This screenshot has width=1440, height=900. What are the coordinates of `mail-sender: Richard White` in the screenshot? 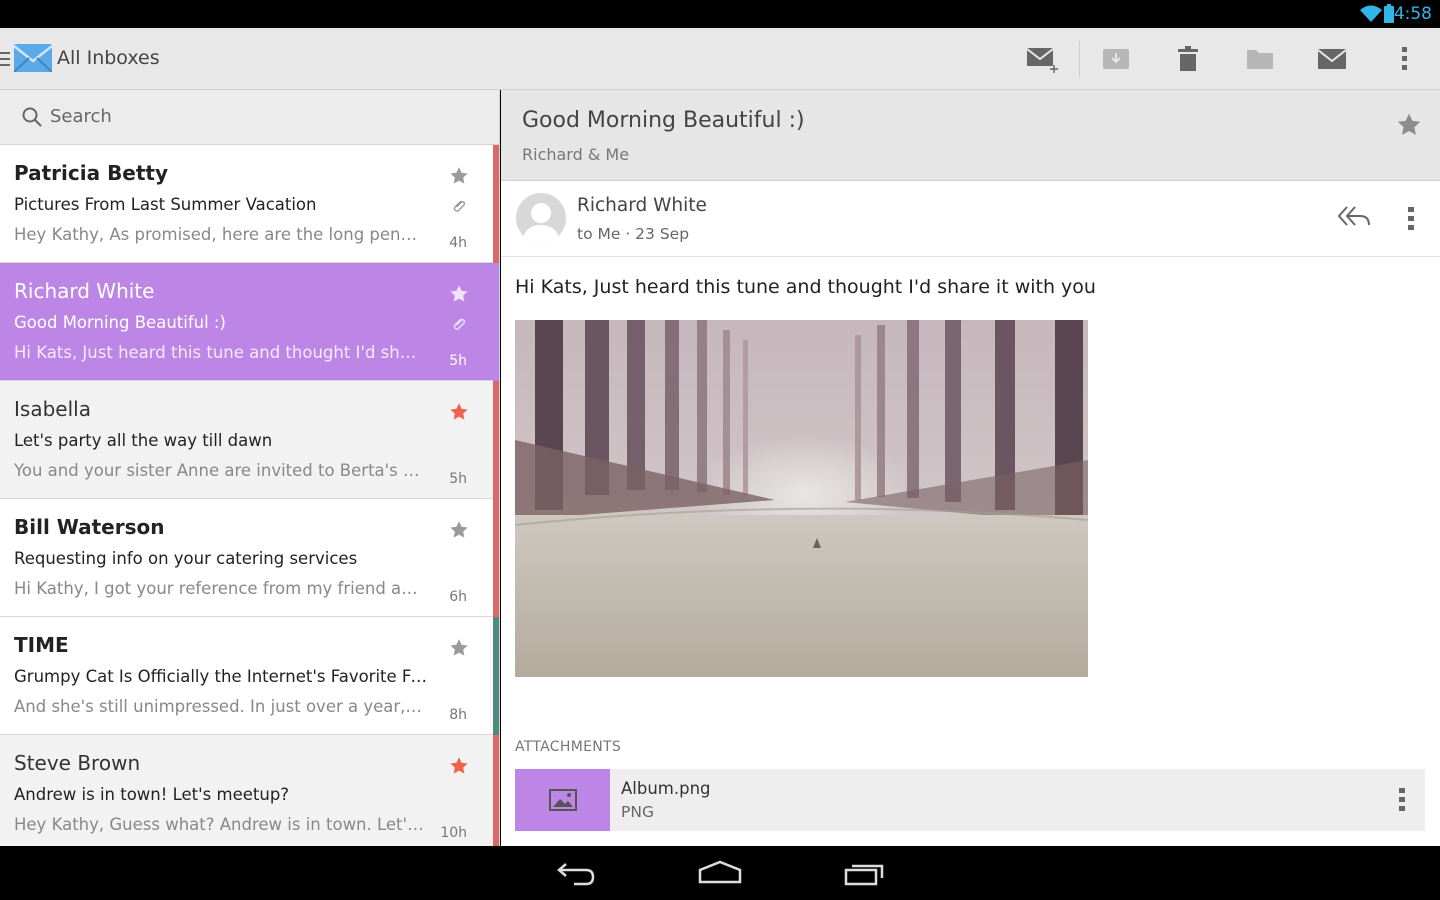 It's located at (84, 291).